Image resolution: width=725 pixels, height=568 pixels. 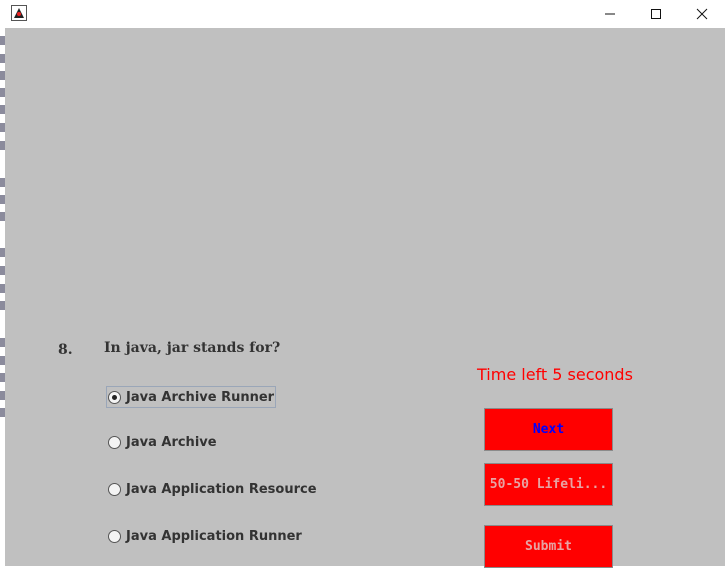 I want to click on submit-button: Submit, so click(x=548, y=546).